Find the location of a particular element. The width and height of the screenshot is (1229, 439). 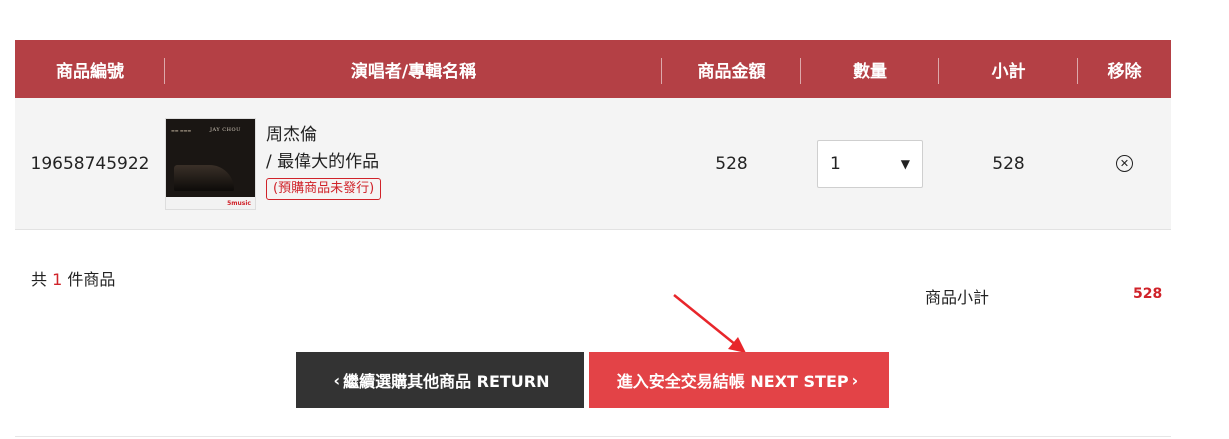

album-name: / 最偉大的作品 is located at coordinates (322, 162).